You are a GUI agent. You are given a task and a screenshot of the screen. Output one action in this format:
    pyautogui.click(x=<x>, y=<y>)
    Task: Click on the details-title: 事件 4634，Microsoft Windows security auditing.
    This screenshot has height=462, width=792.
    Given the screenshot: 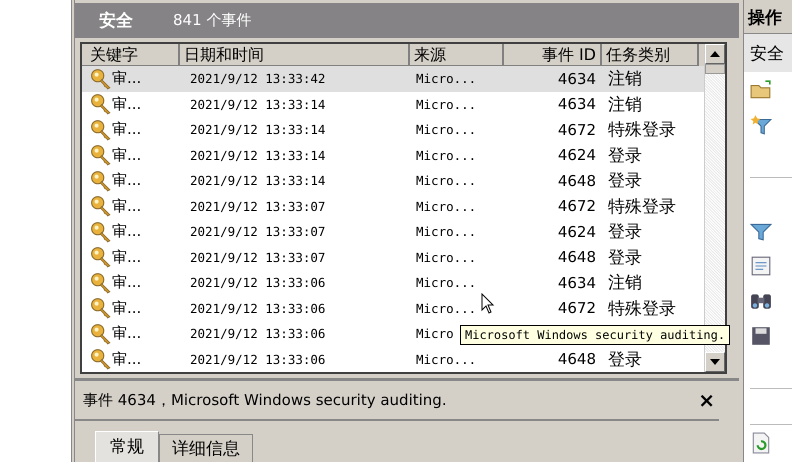 What is the action you would take?
    pyautogui.click(x=265, y=400)
    